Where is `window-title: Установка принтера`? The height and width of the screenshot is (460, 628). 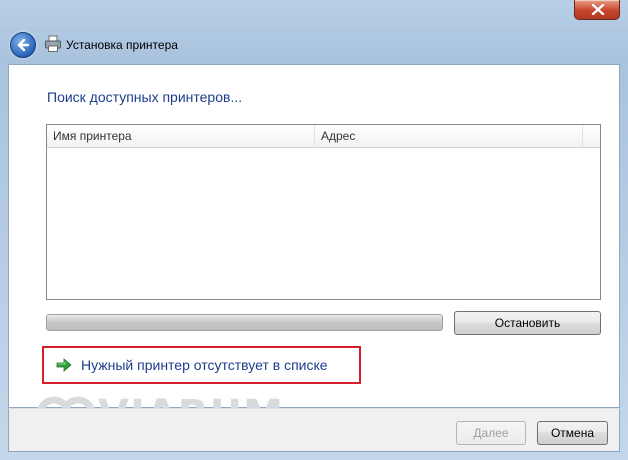
window-title: Установка принтера is located at coordinates (122, 45).